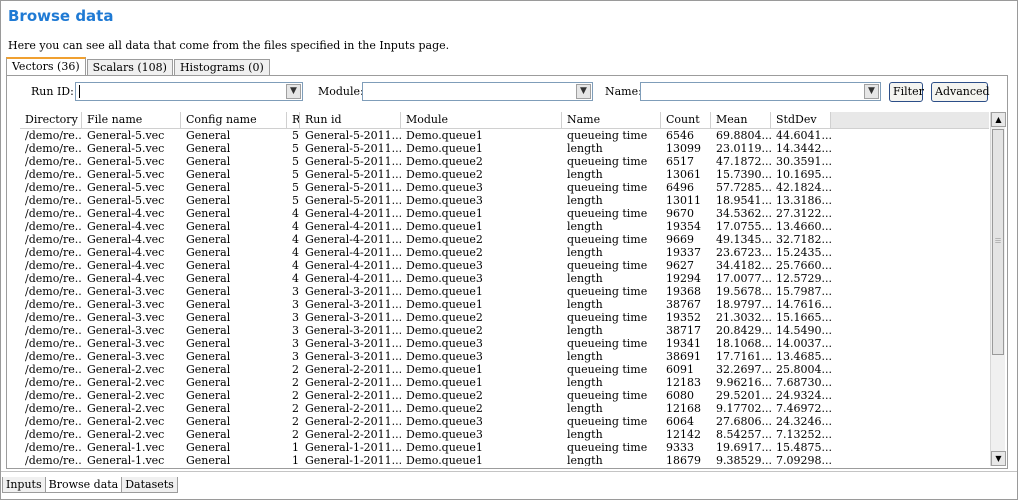 The image size is (1018, 500). I want to click on scrollbar-thumb: — — —, so click(998, 242).